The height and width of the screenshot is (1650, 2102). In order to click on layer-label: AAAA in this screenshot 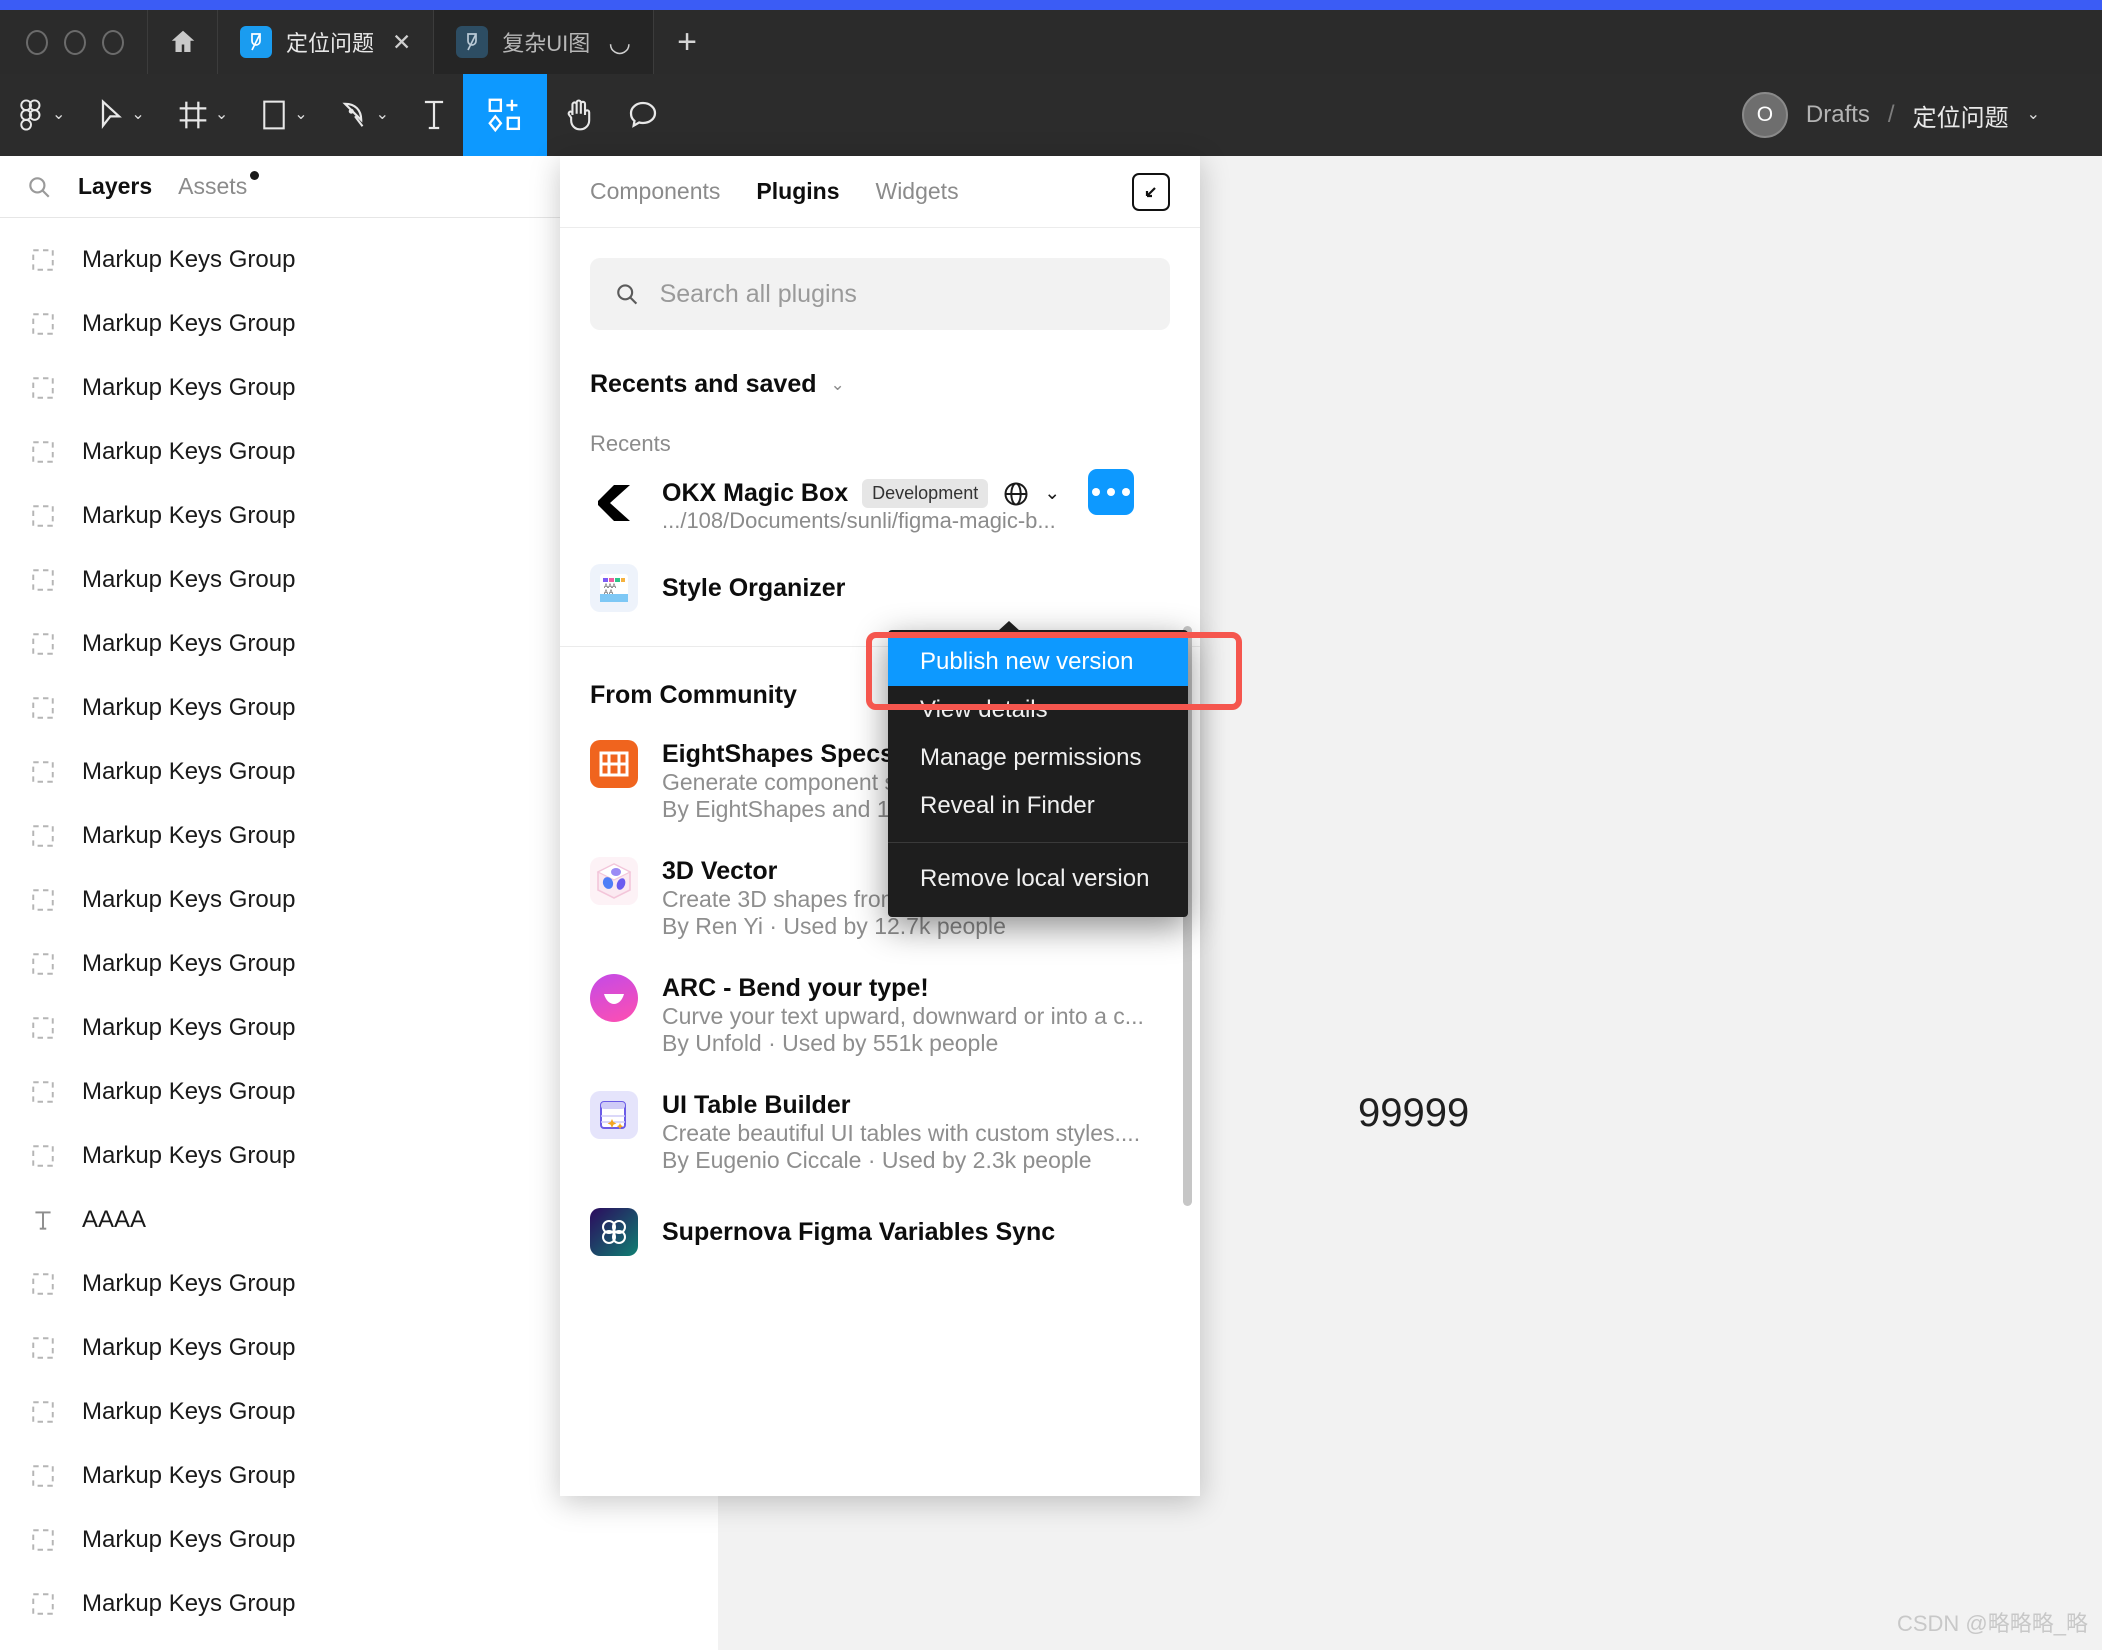, I will do `click(114, 1219)`.